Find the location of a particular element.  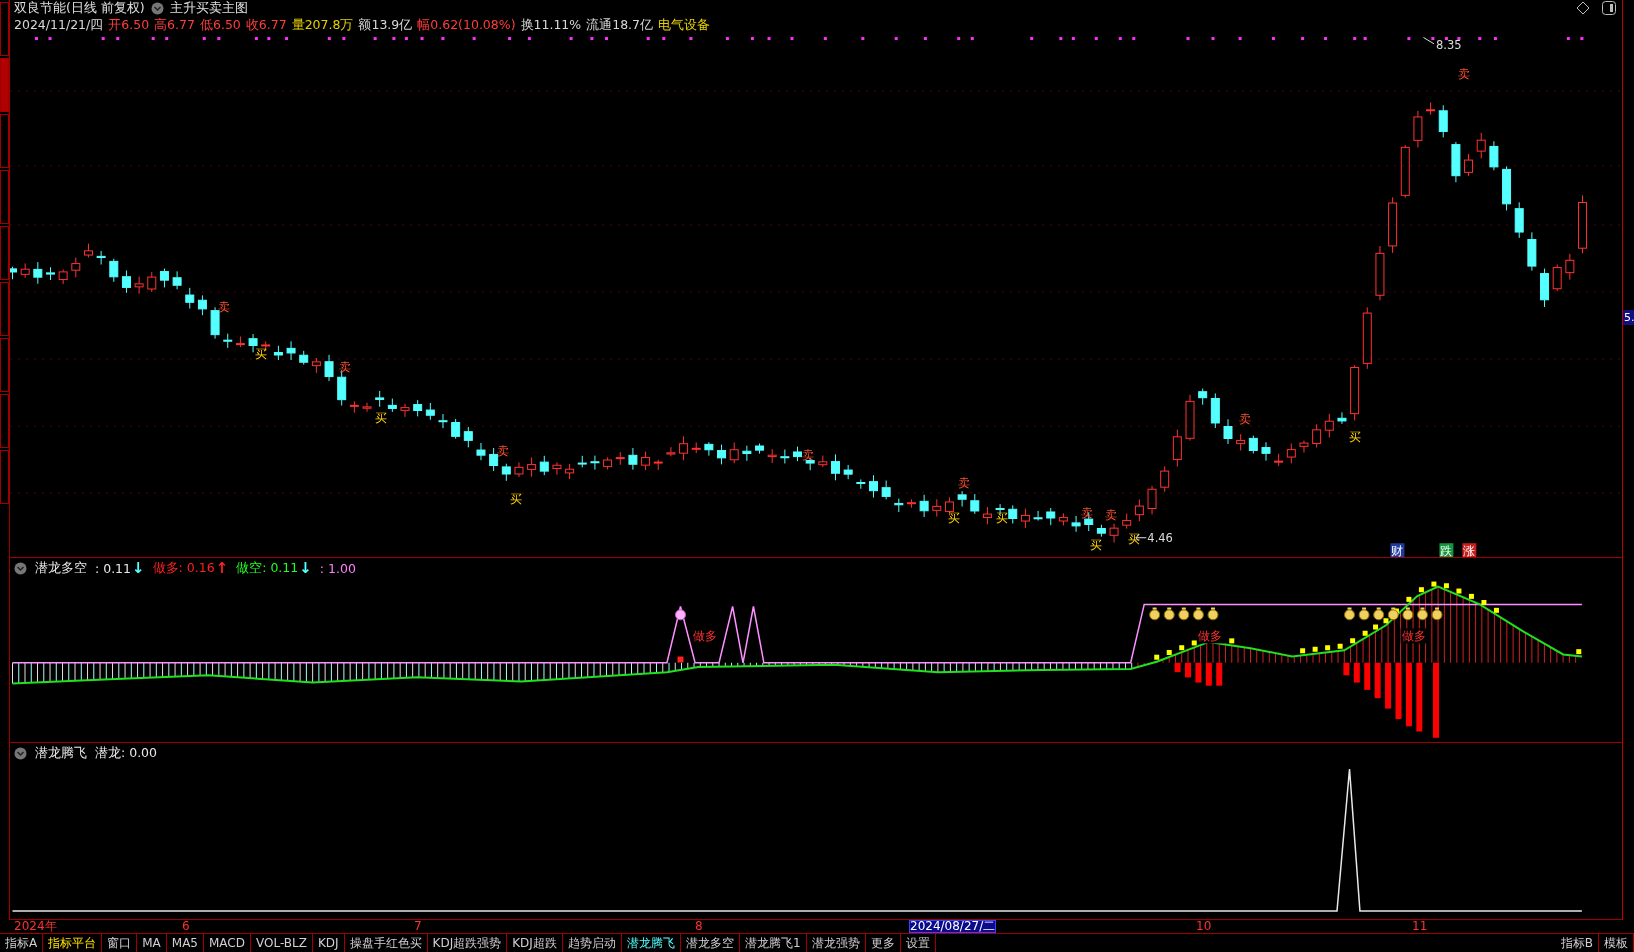

diamond-icon is located at coordinates (1583, 7).